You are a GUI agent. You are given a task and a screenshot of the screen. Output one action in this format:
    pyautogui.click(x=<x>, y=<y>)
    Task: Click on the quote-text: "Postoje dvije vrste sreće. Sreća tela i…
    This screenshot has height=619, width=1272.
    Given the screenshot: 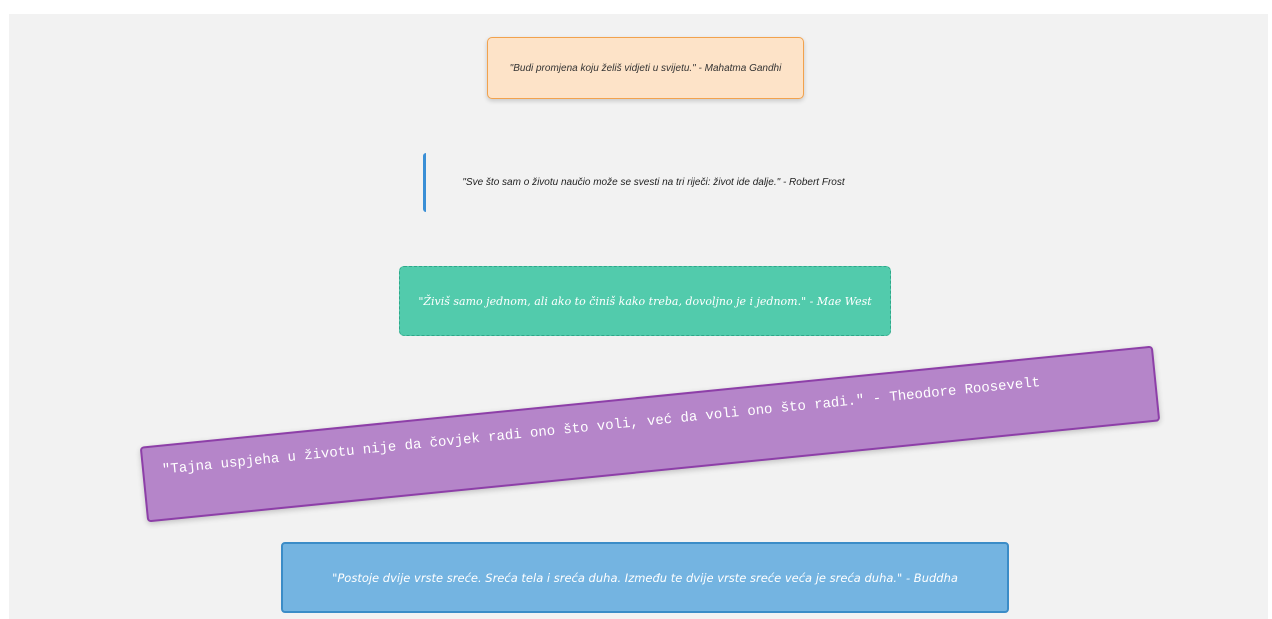 What is the action you would take?
    pyautogui.click(x=645, y=577)
    